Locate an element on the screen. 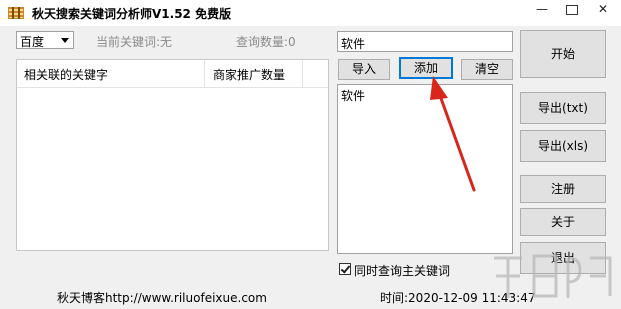 The width and height of the screenshot is (621, 309). start-button: 开始 is located at coordinates (563, 54).